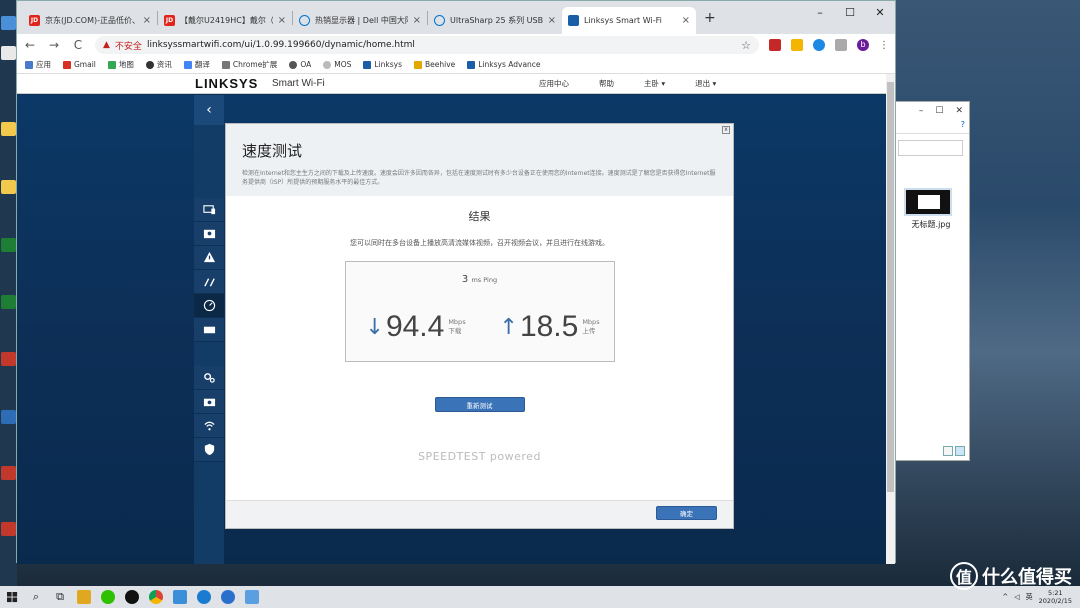 The image size is (1080, 608). What do you see at coordinates (479, 404) in the screenshot?
I see `retest-button: 重新测试` at bounding box center [479, 404].